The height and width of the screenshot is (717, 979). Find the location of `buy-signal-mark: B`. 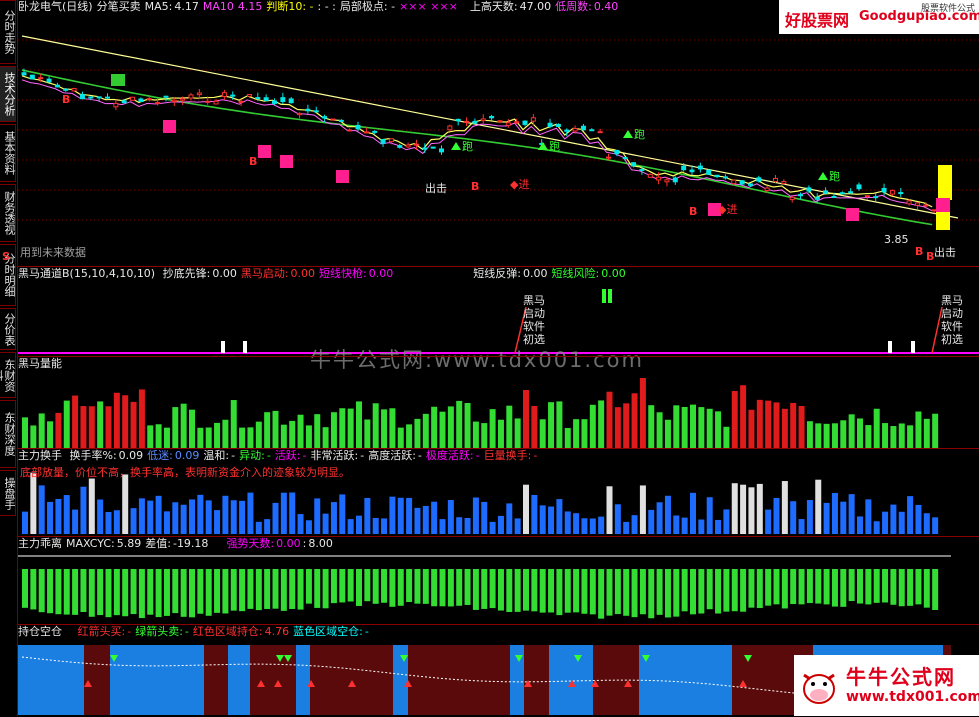

buy-signal-mark: B is located at coordinates (475, 186).